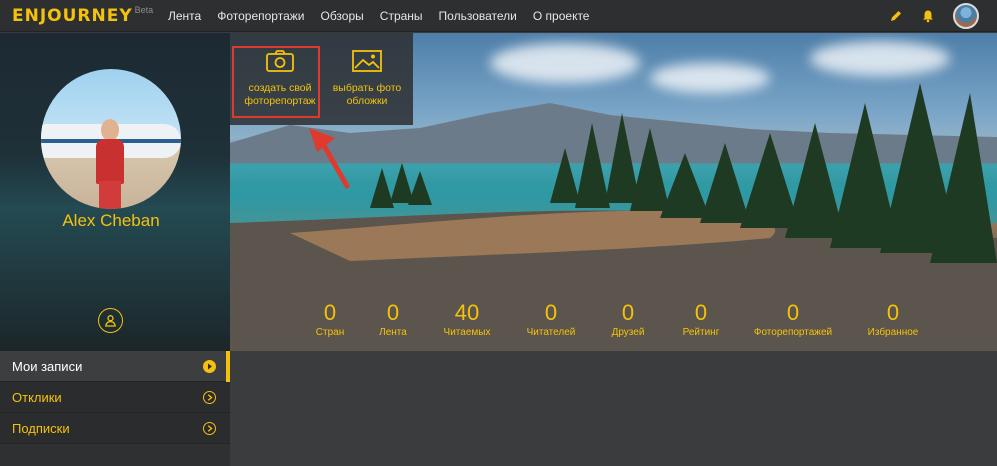 The height and width of the screenshot is (466, 997). I want to click on user-icon, so click(110, 321).